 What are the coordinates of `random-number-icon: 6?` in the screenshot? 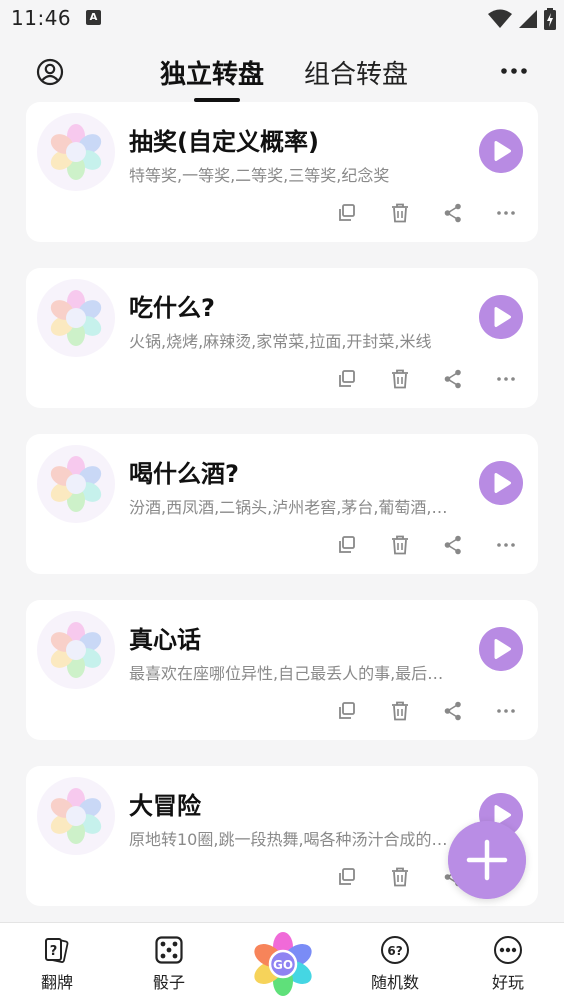 It's located at (395, 950).